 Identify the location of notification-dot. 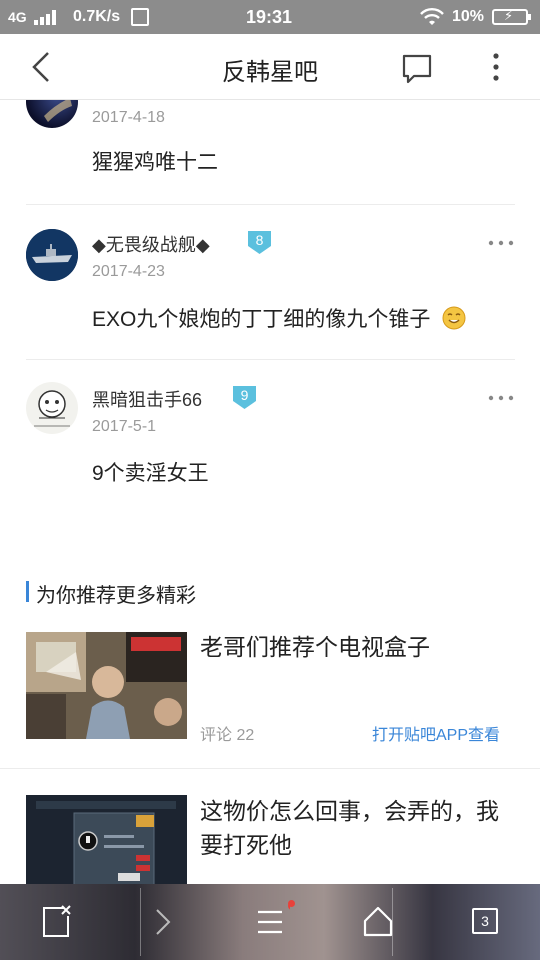
(291, 903).